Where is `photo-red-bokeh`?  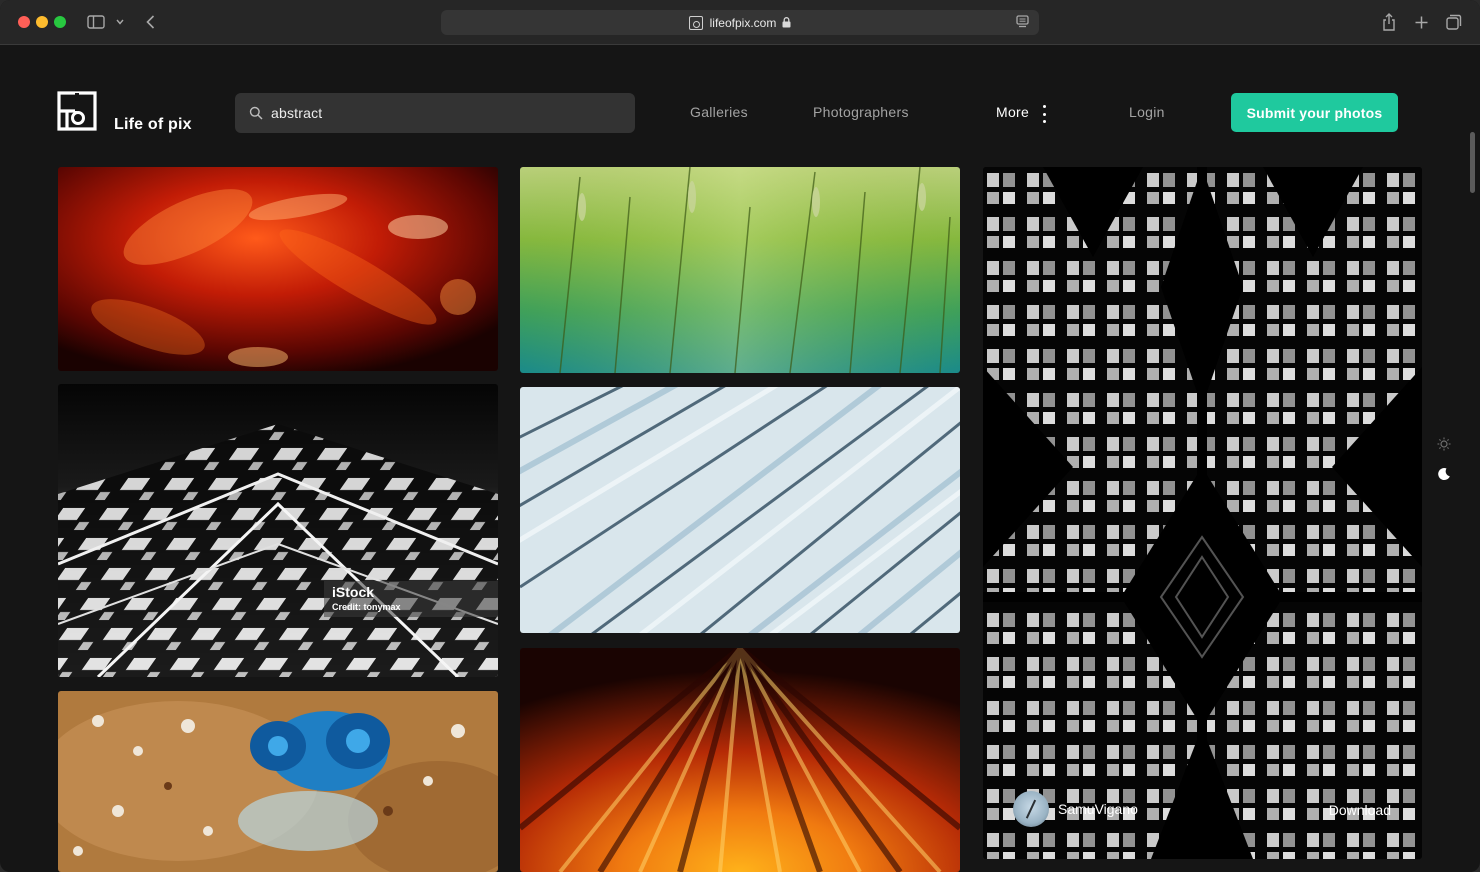 photo-red-bokeh is located at coordinates (278, 269).